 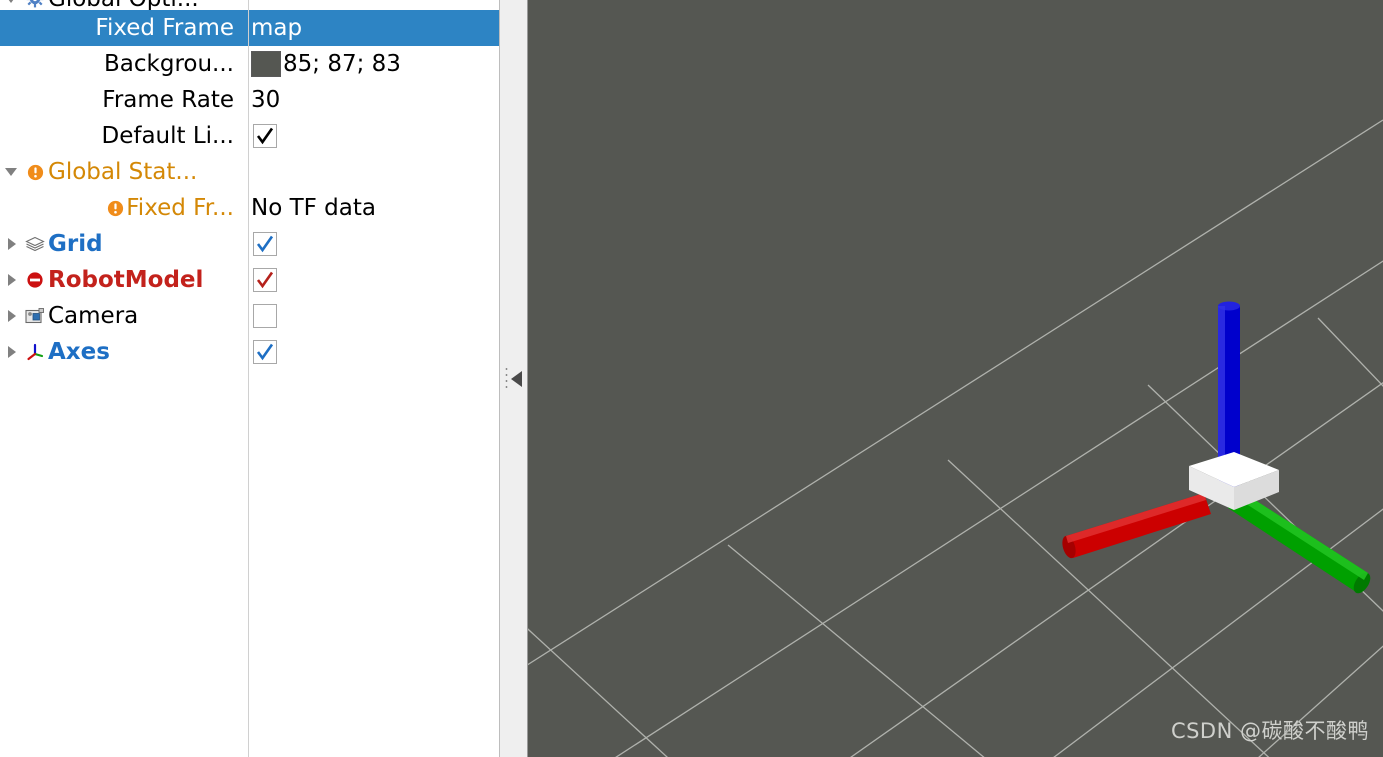 What do you see at coordinates (11, 280) in the screenshot?
I see `expander-robotmodel` at bounding box center [11, 280].